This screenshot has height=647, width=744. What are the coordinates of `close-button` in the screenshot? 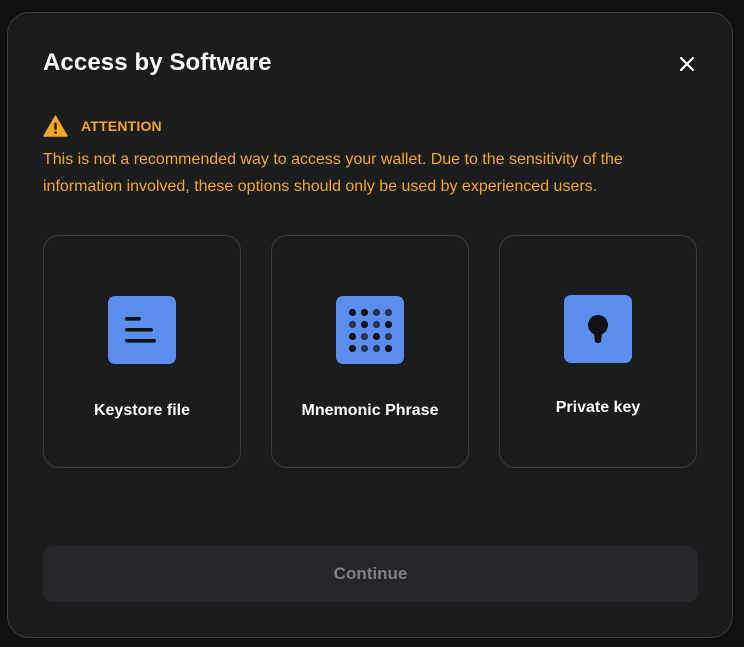 It's located at (687, 64).